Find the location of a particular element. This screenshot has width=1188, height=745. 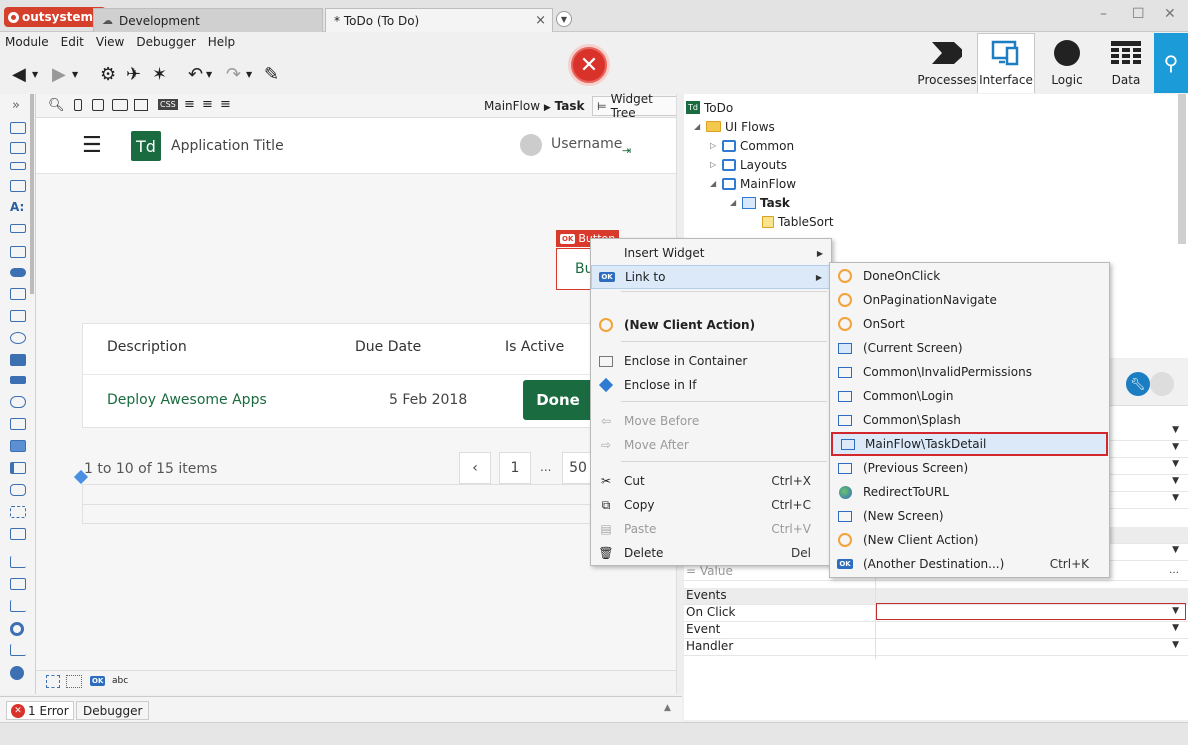

menu-move-after: ⇨ Move After is located at coordinates (711, 445).